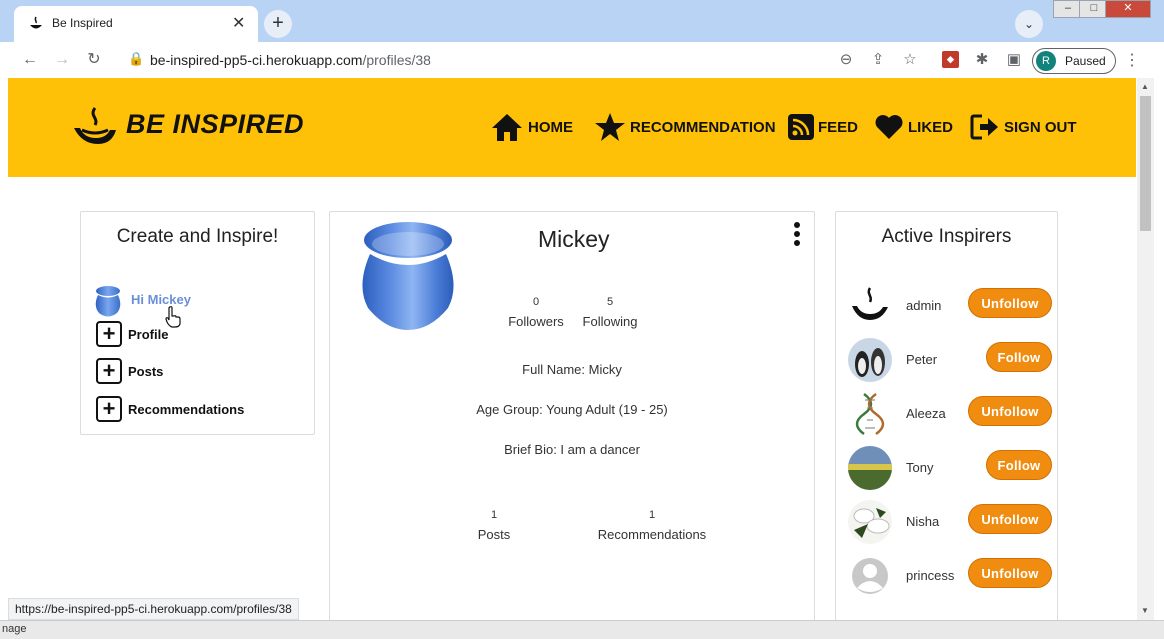  What do you see at coordinates (146, 371) in the screenshot?
I see `create-posts-label: Posts` at bounding box center [146, 371].